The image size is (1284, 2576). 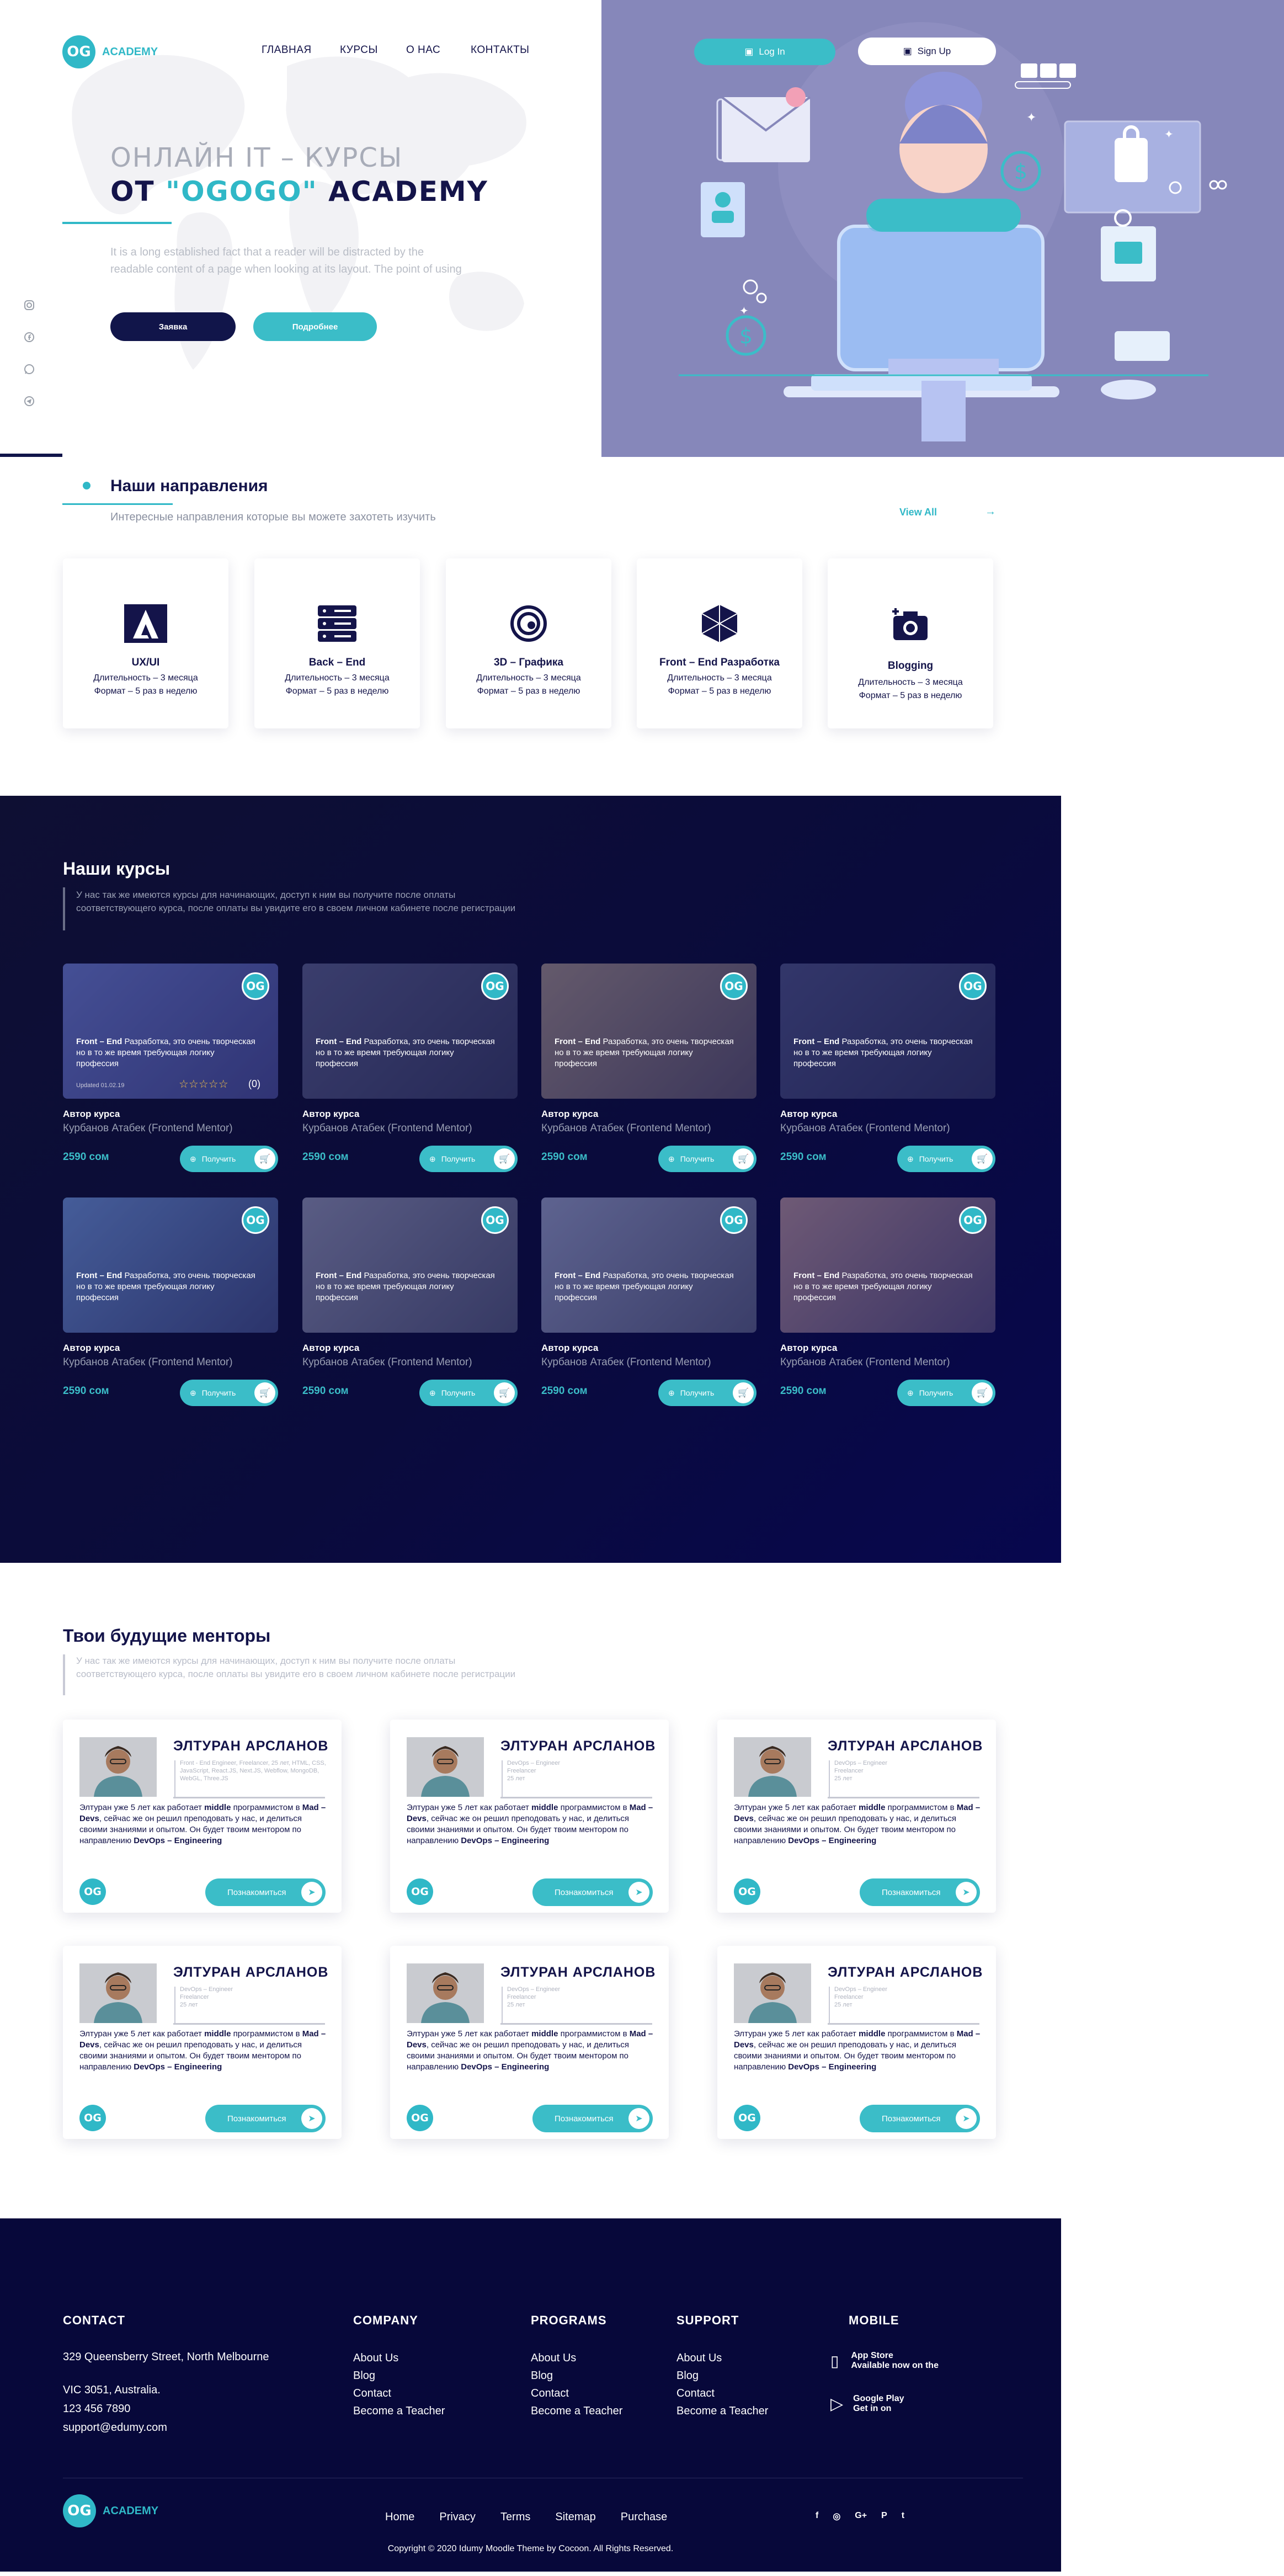 I want to click on nav-item-courses: КУРСЫ, so click(x=359, y=50).